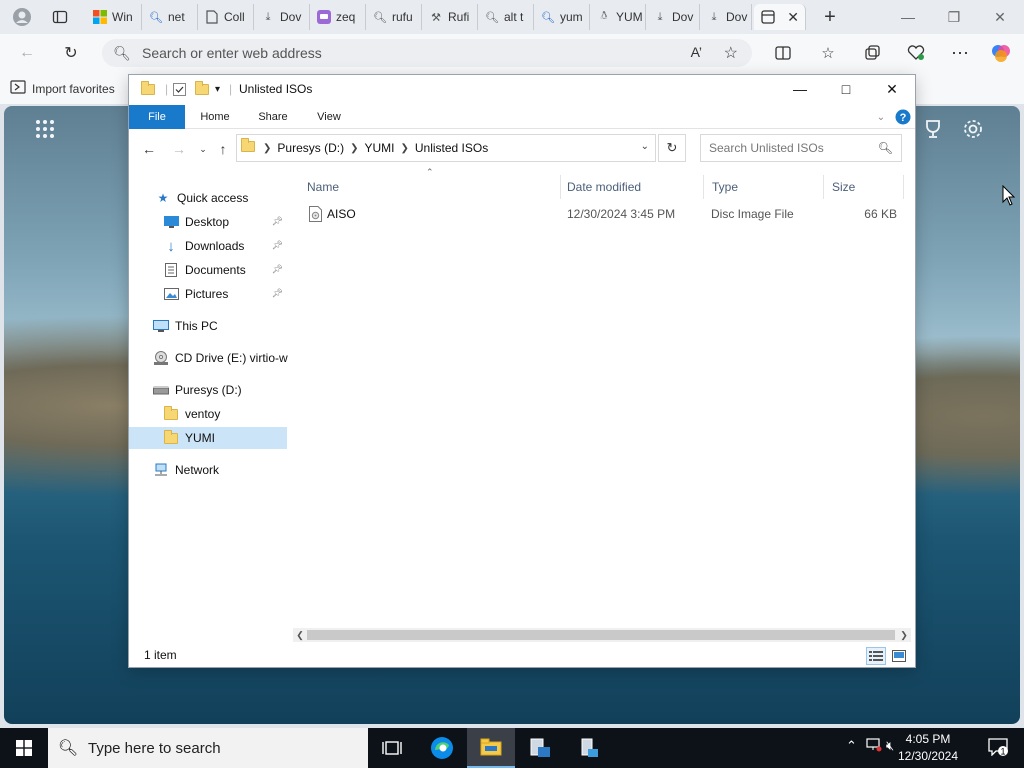  What do you see at coordinates (954, 17) in the screenshot?
I see `restore-icon: ❐` at bounding box center [954, 17].